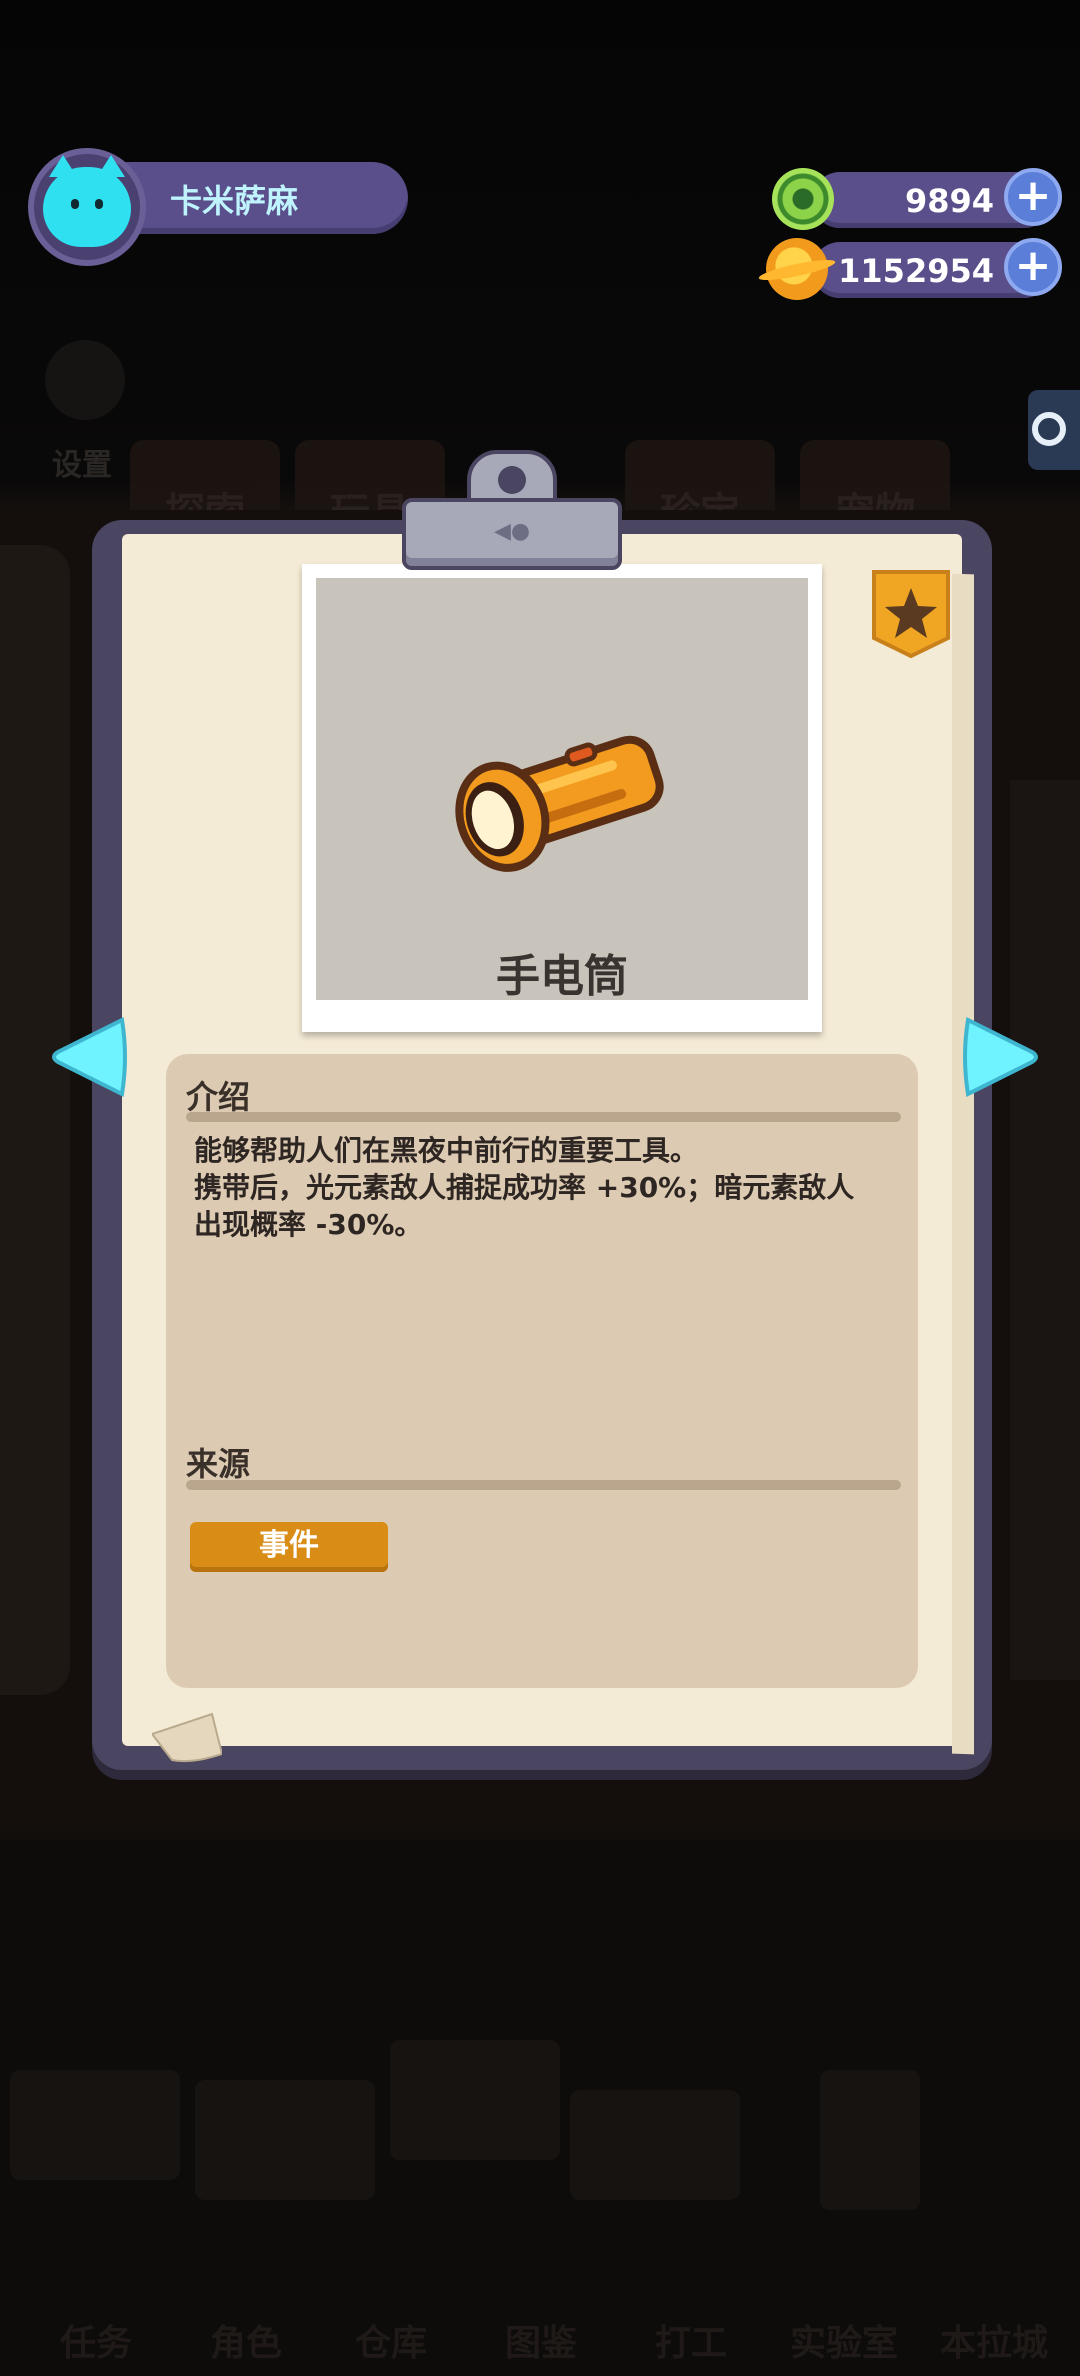  I want to click on link-icon, so click(1049, 429).